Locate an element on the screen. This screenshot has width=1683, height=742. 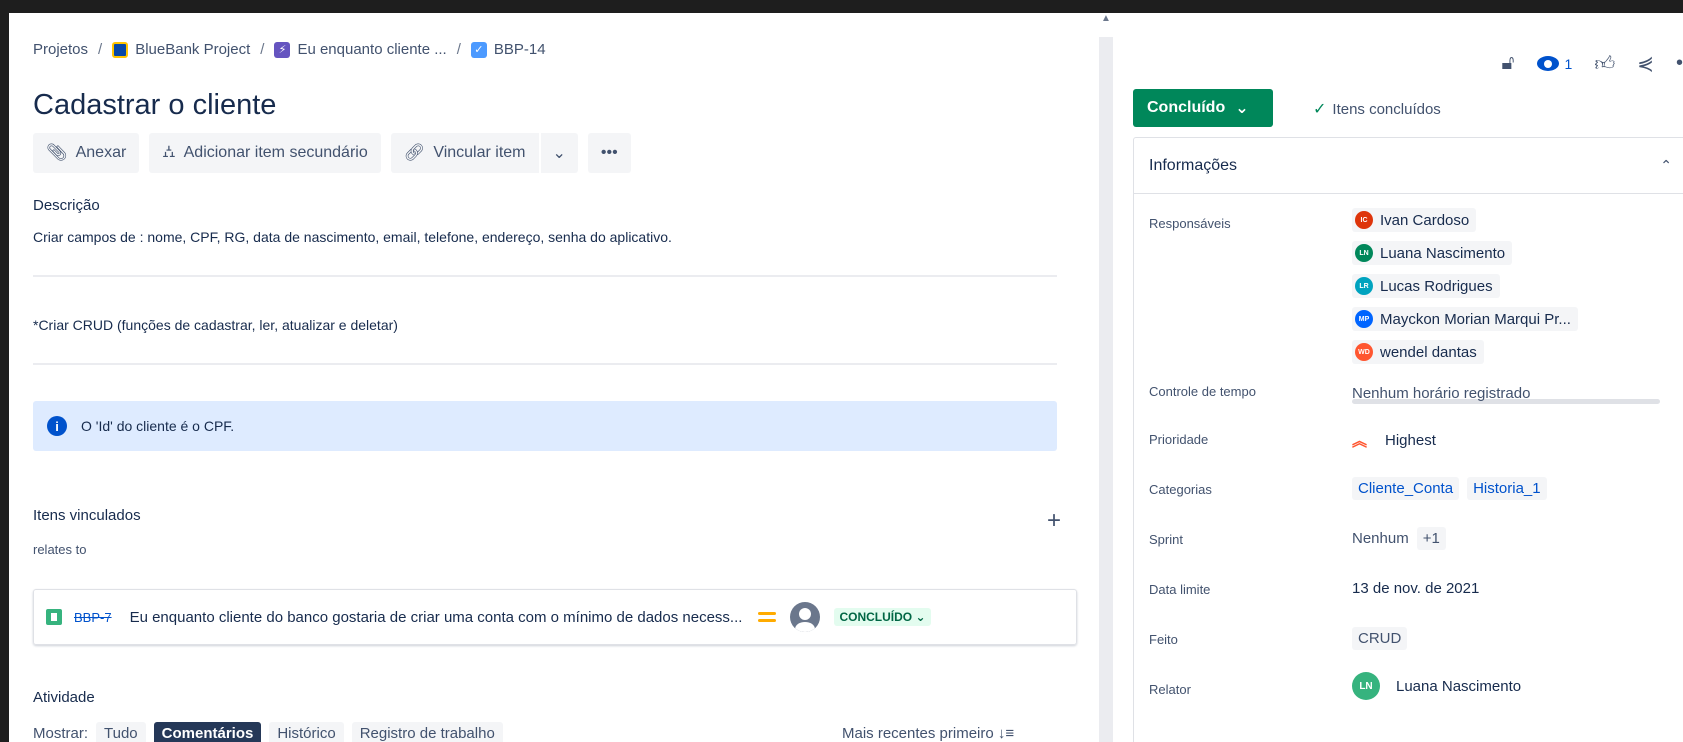
breadcrumb-issue-key: BBP-14 is located at coordinates (519, 49).